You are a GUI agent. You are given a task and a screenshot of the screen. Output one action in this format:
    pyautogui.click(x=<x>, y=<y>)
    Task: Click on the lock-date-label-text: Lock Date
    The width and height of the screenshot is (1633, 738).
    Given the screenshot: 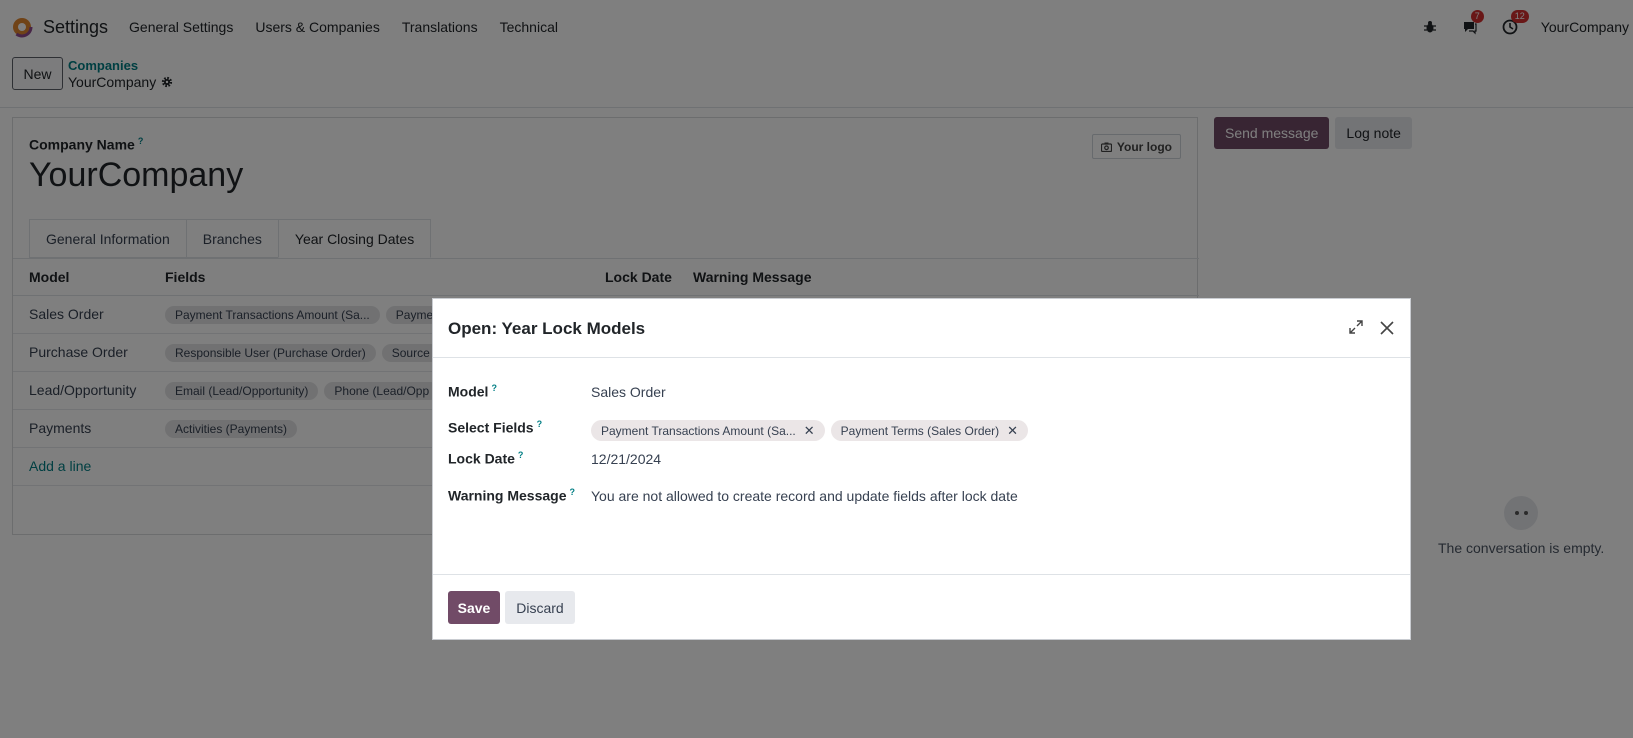 What is the action you would take?
    pyautogui.click(x=481, y=458)
    